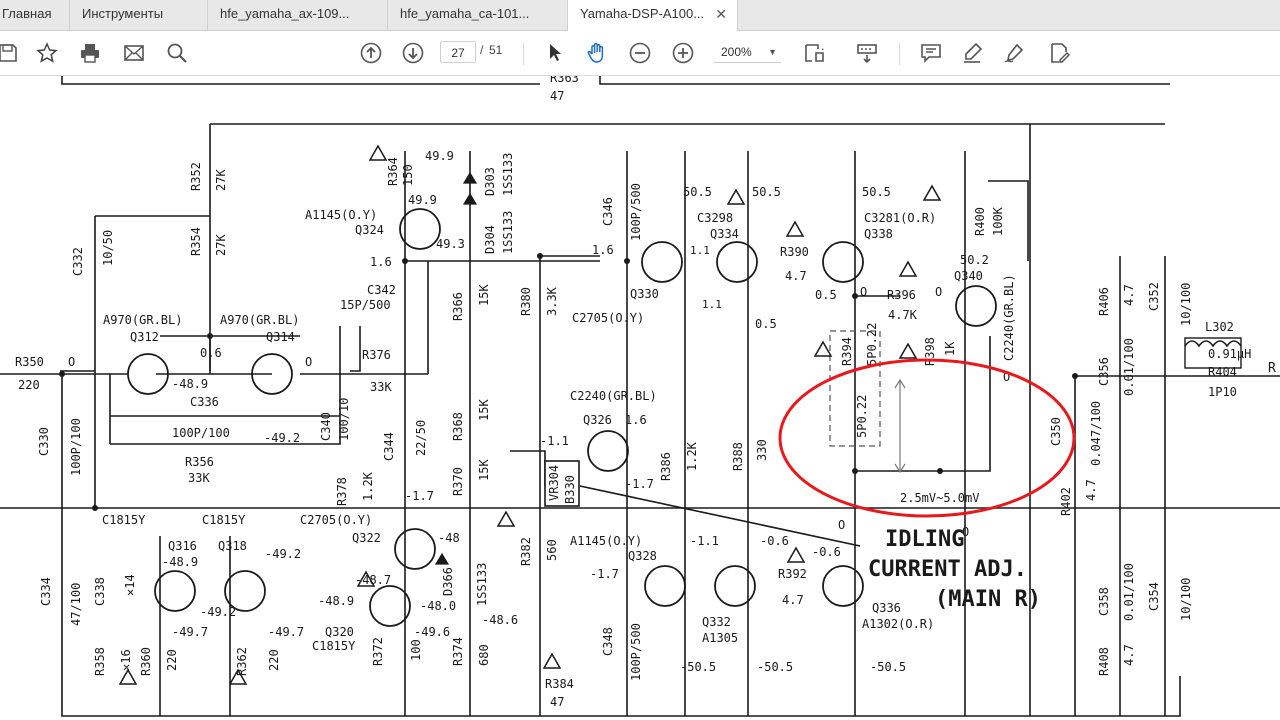 The height and width of the screenshot is (720, 1280). What do you see at coordinates (608, 451) in the screenshot?
I see `transistor-q326` at bounding box center [608, 451].